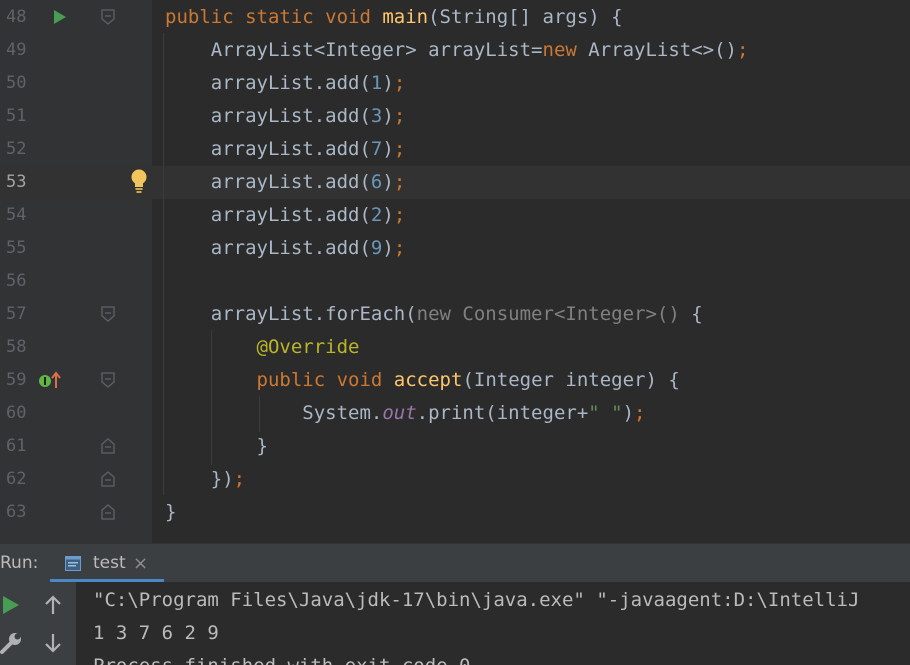 The width and height of the screenshot is (910, 665). I want to click on settings-wrench-icon, so click(12, 643).